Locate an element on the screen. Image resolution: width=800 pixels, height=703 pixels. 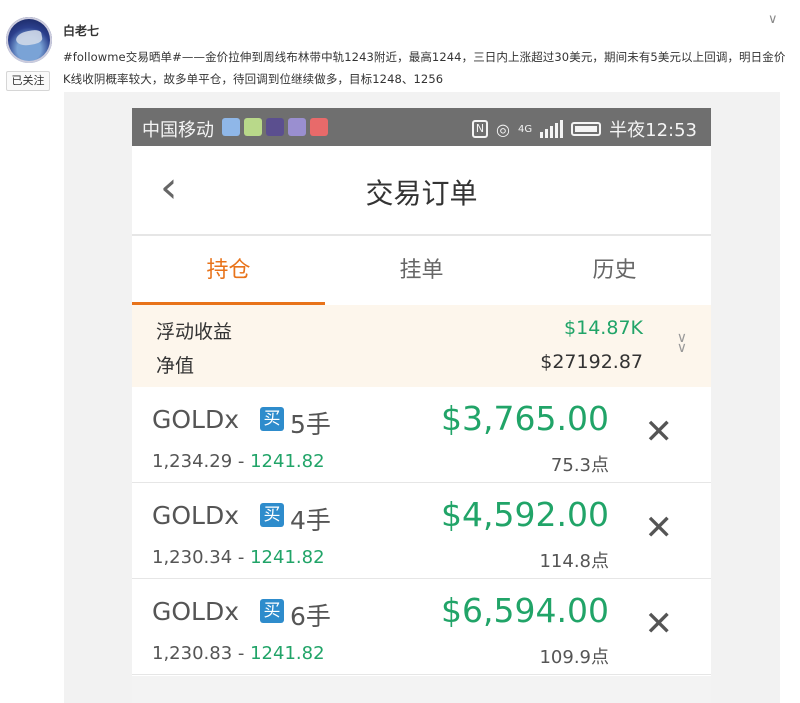
order-prices: 1,230.34 - 1241.82 is located at coordinates (238, 557).